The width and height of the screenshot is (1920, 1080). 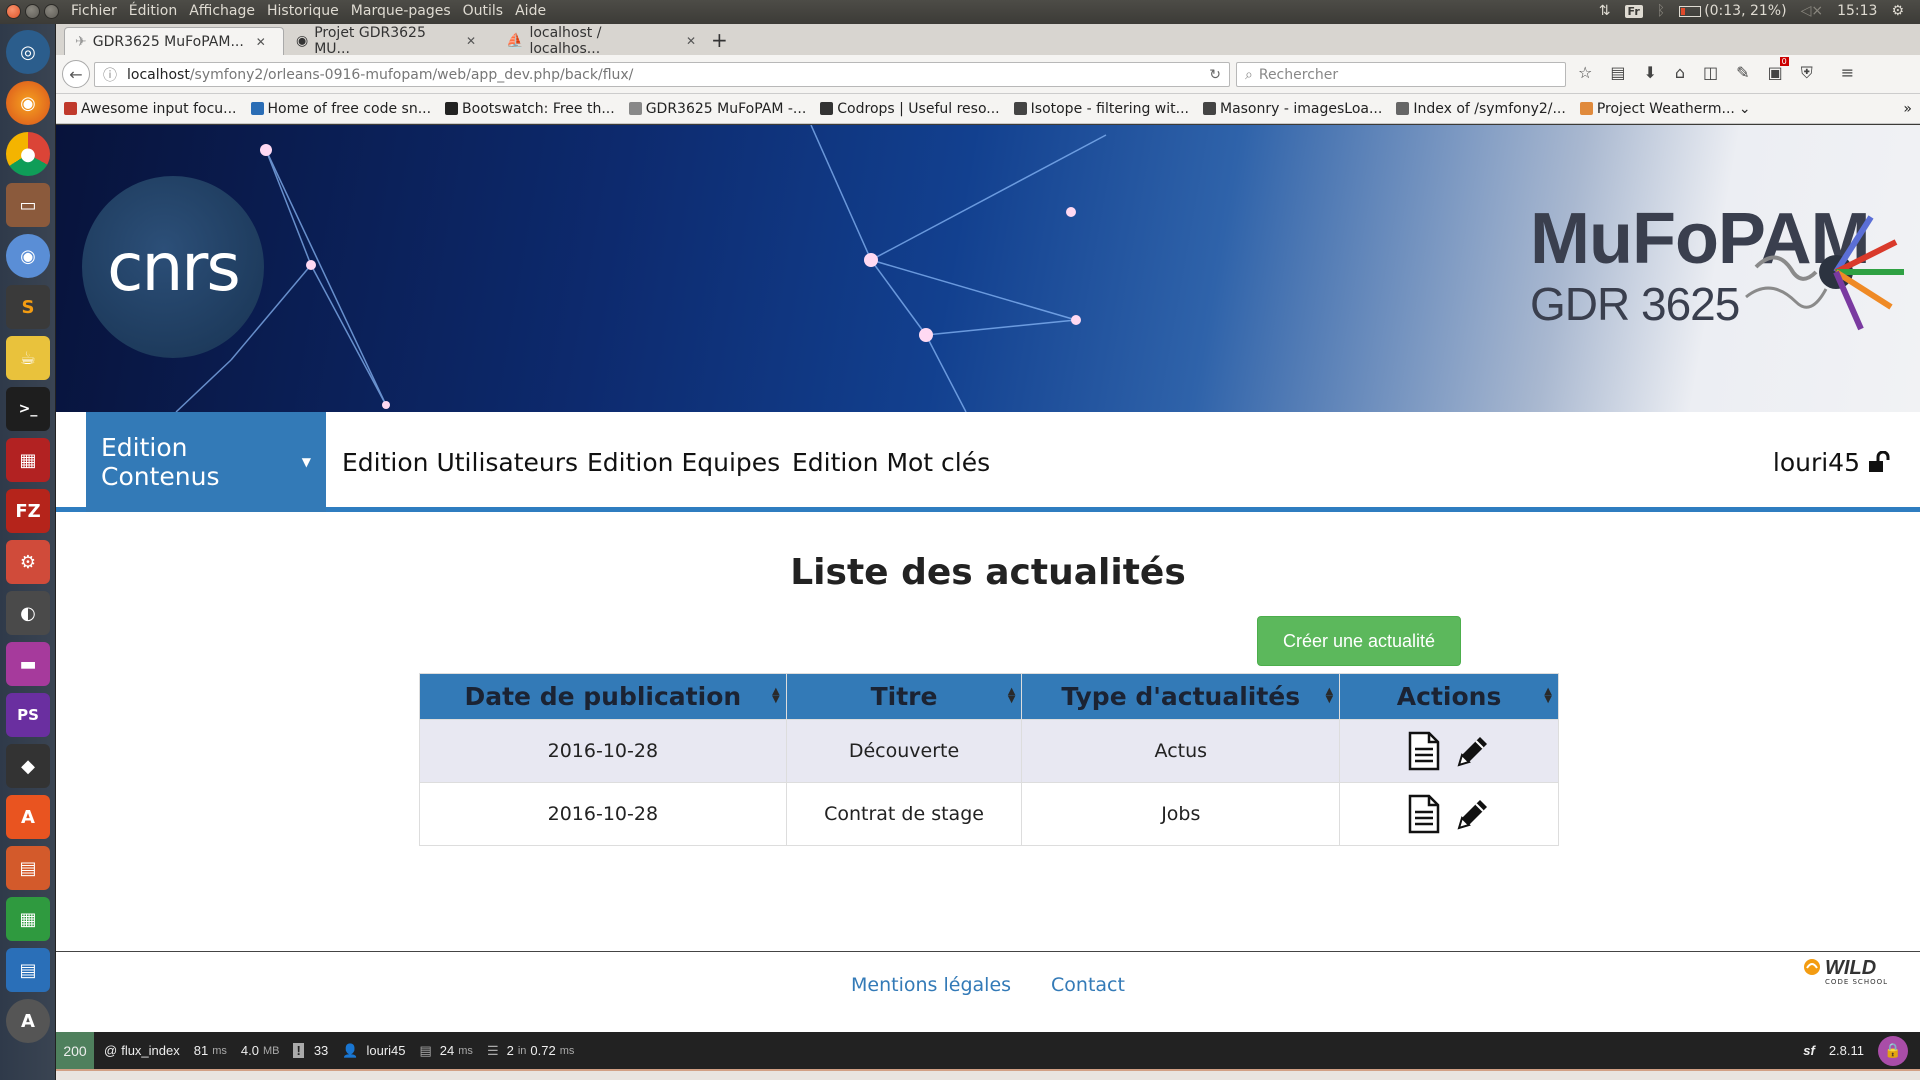 I want to click on window-close-button, so click(x=13, y=11).